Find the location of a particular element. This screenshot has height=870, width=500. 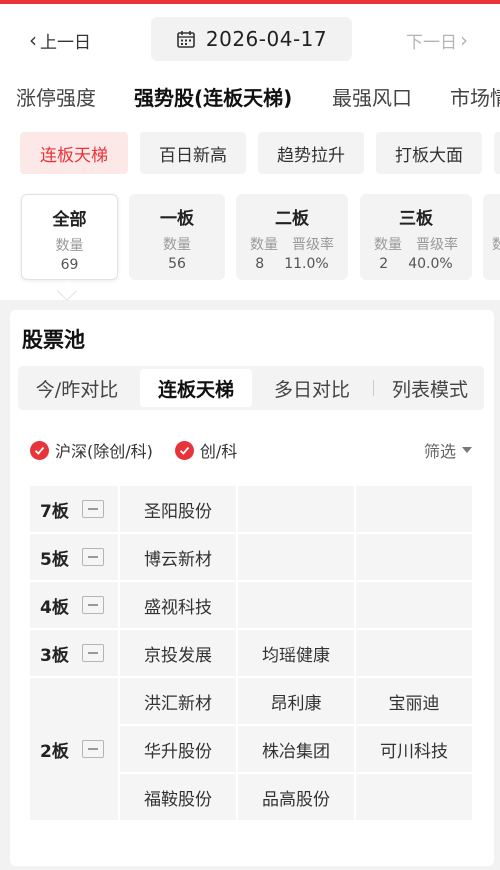

chip-more is located at coordinates (497, 153).